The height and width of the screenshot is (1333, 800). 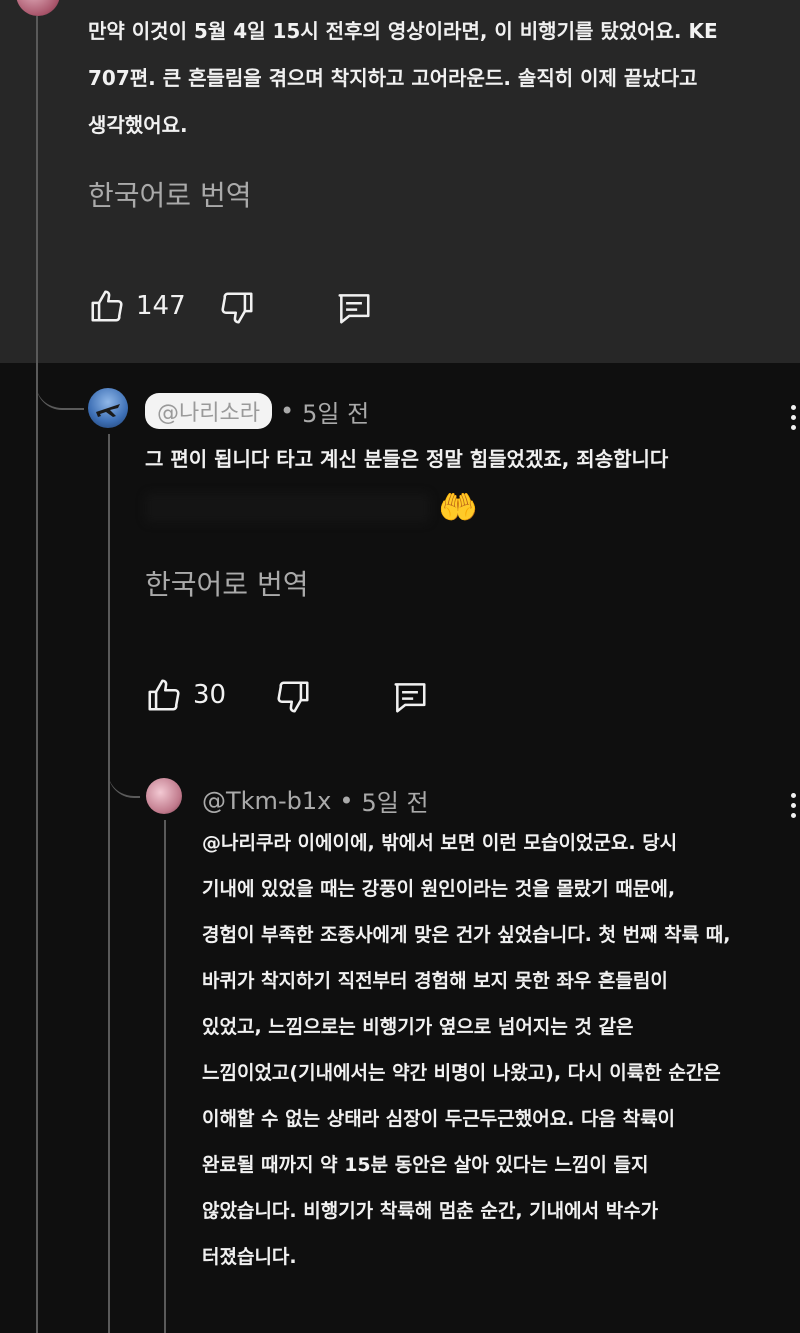 What do you see at coordinates (208, 411) in the screenshot?
I see `reply-author-handle: @나리소라` at bounding box center [208, 411].